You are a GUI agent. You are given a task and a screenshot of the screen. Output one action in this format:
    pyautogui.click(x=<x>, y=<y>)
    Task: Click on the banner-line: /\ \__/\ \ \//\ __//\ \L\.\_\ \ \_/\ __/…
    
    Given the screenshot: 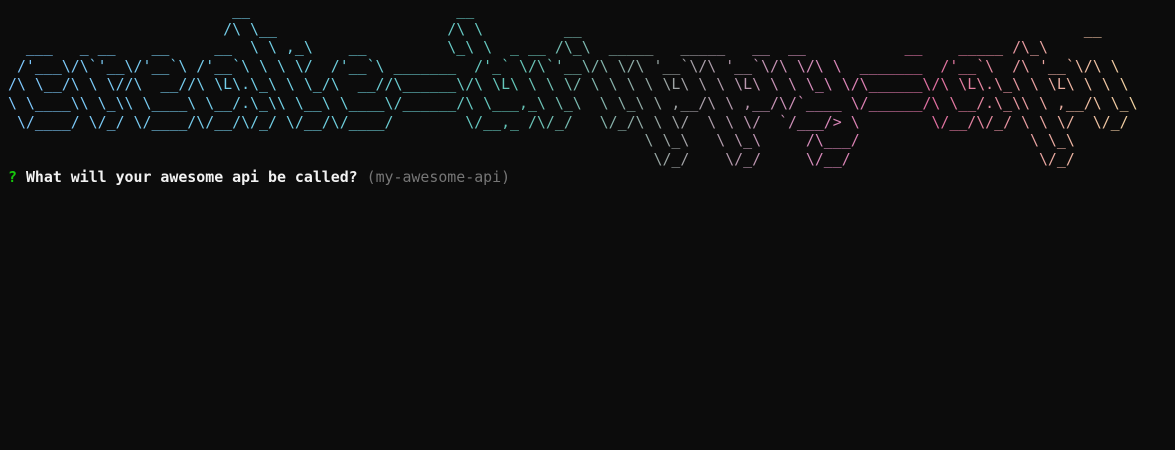 What is the action you would take?
    pyautogui.click(x=568, y=84)
    